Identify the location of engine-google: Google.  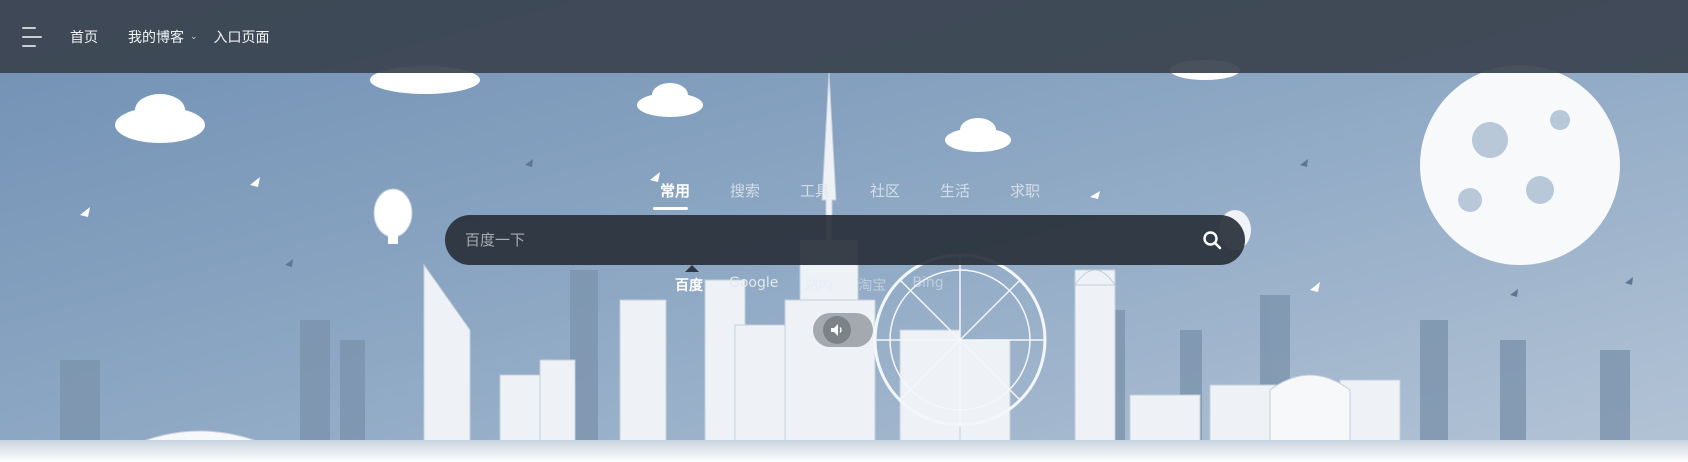
(753, 286).